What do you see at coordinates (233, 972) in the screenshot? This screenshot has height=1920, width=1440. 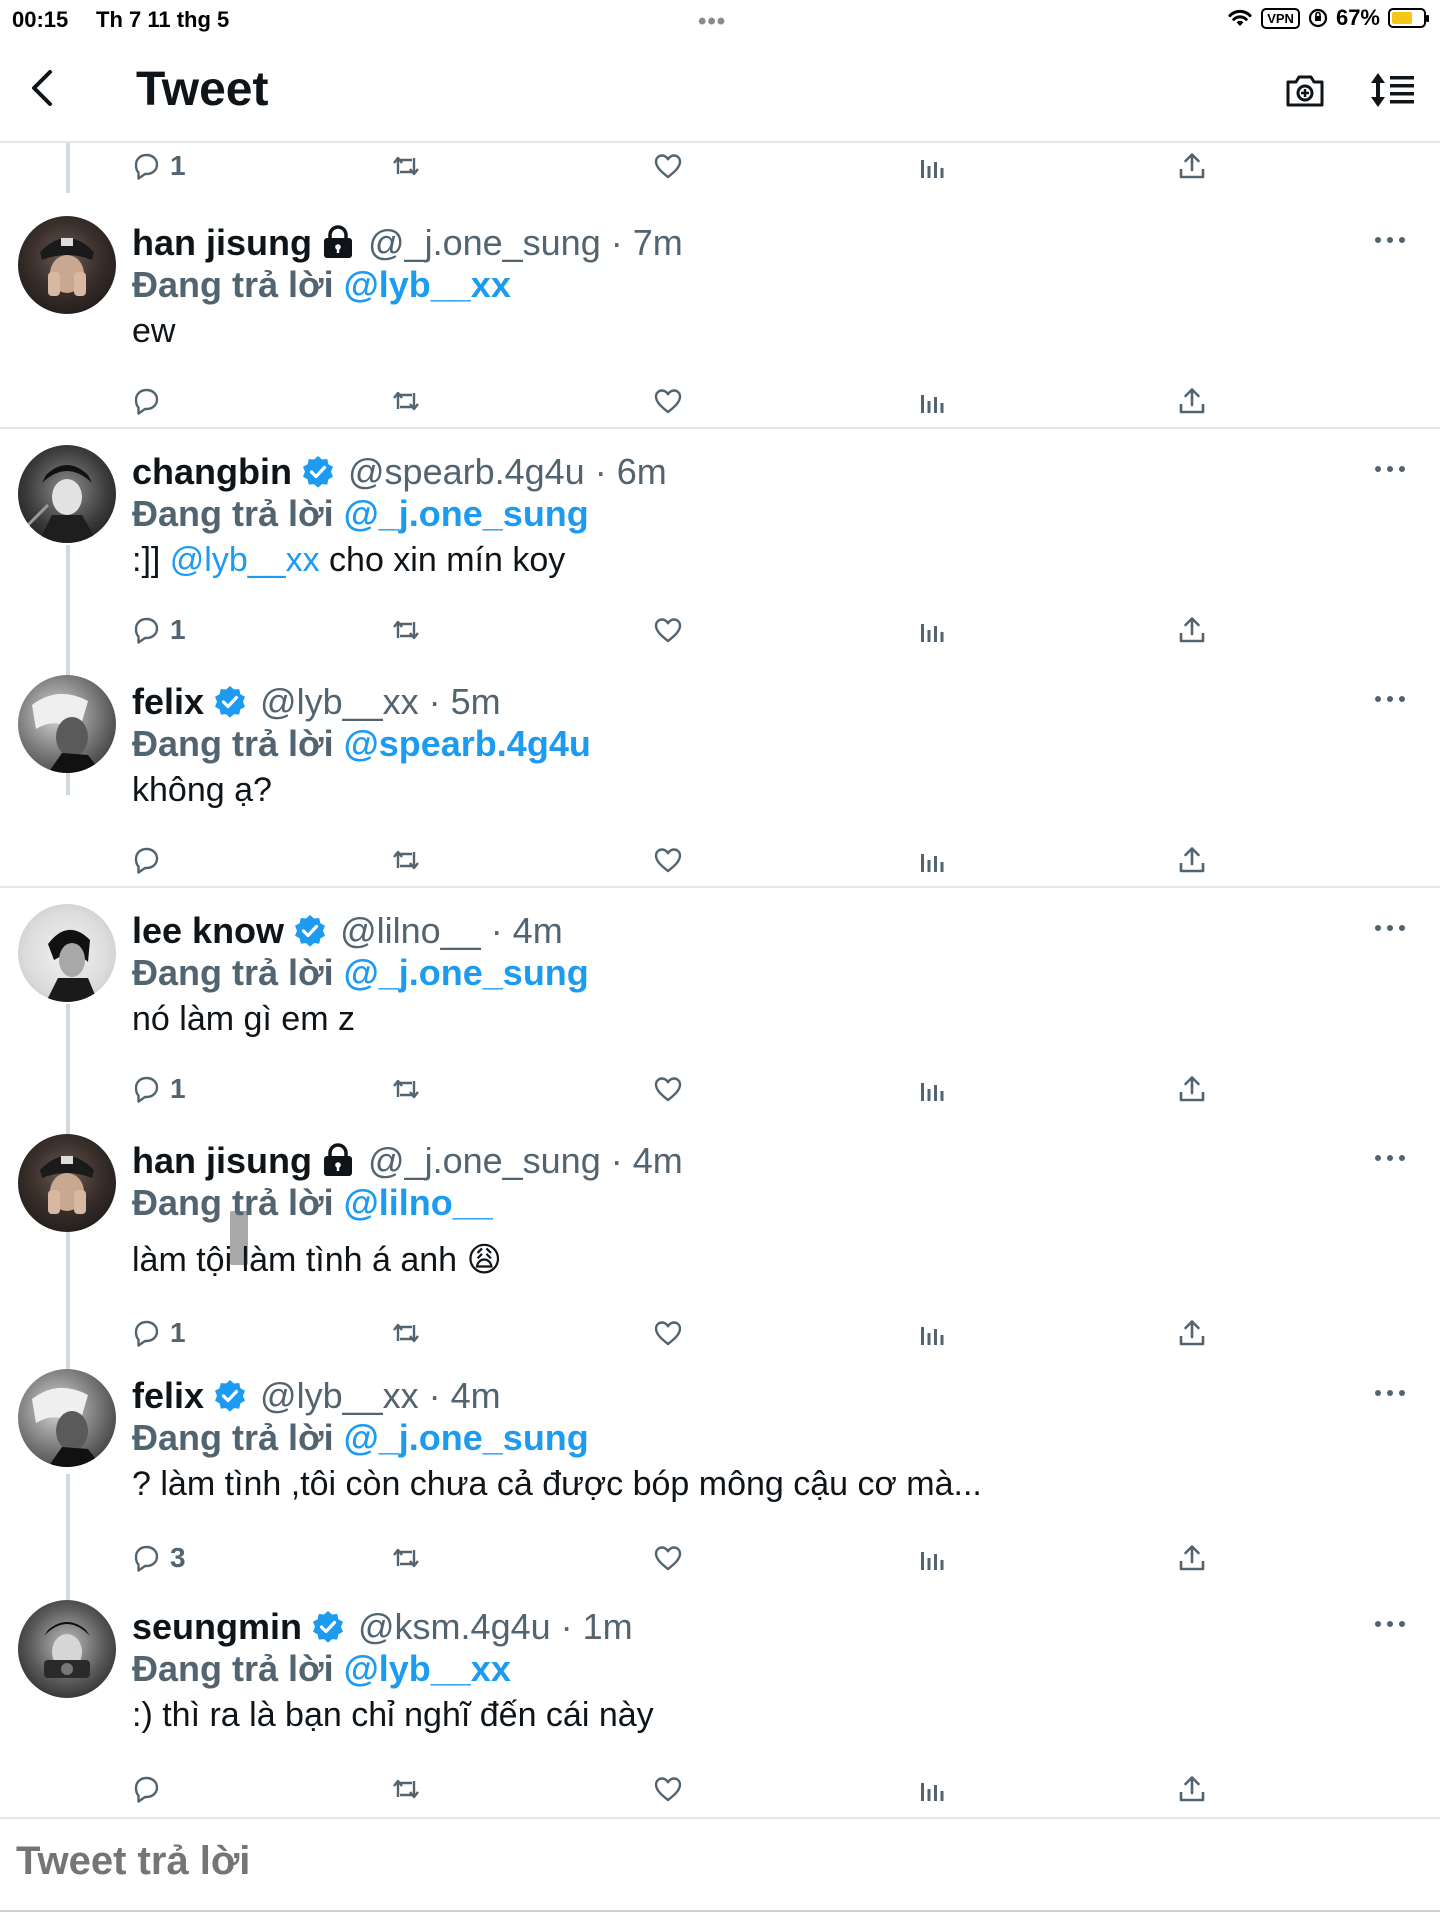 I see `replying-to-label: Đang trả lời` at bounding box center [233, 972].